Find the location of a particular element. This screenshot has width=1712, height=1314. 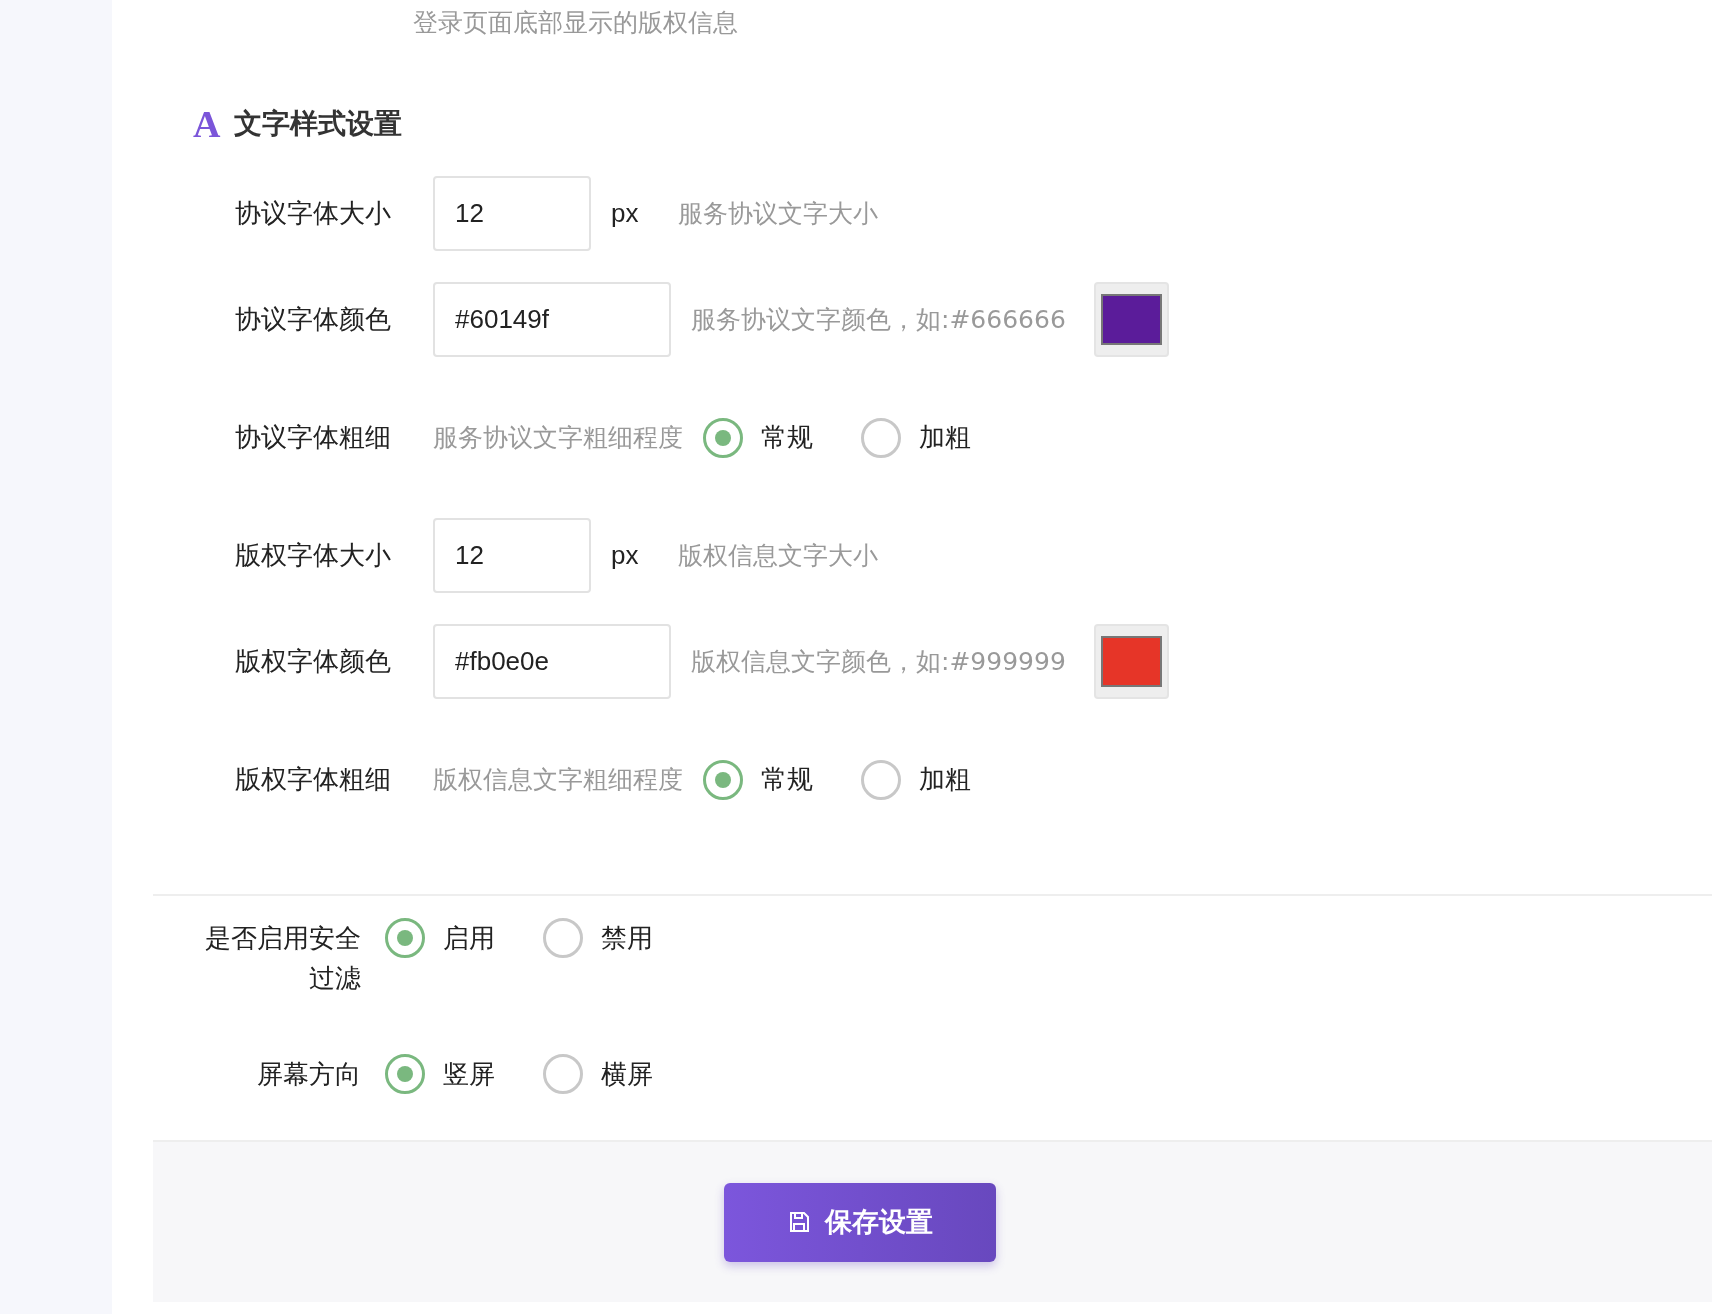

radio-label: 竖屏 is located at coordinates (469, 1074).